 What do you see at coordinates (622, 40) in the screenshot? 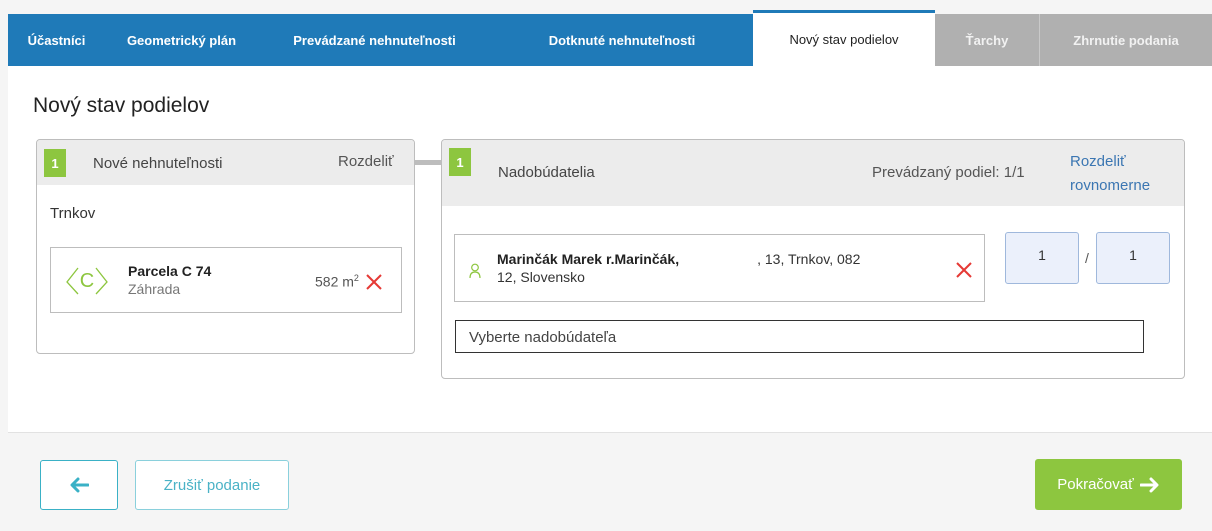
I see `tab-affected-properties: Dotknuté nehnuteľnosti` at bounding box center [622, 40].